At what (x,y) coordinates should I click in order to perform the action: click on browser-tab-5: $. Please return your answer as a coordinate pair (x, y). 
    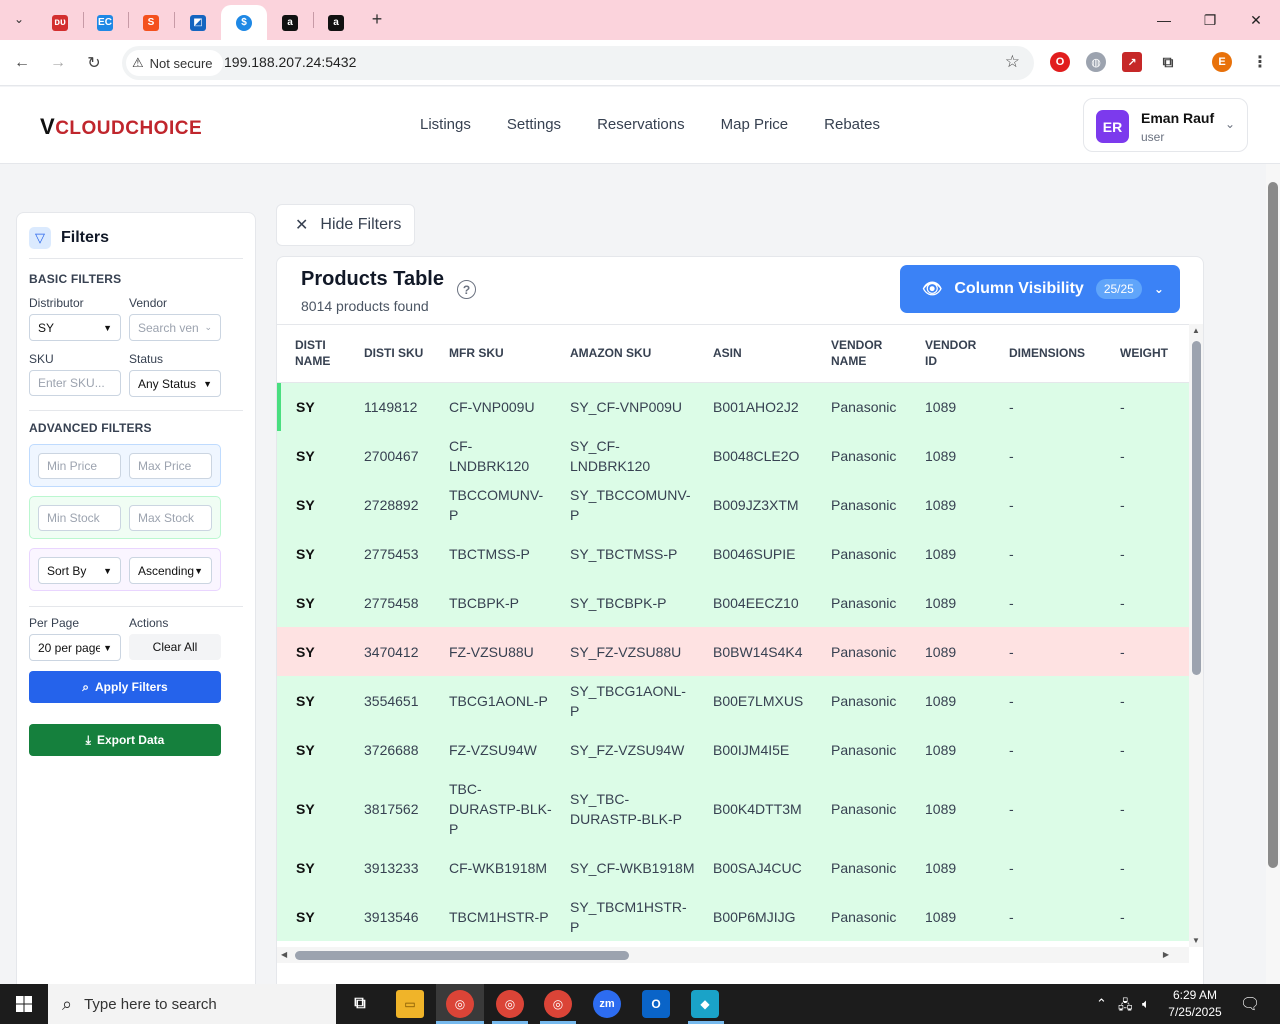
    Looking at the image, I should click on (244, 22).